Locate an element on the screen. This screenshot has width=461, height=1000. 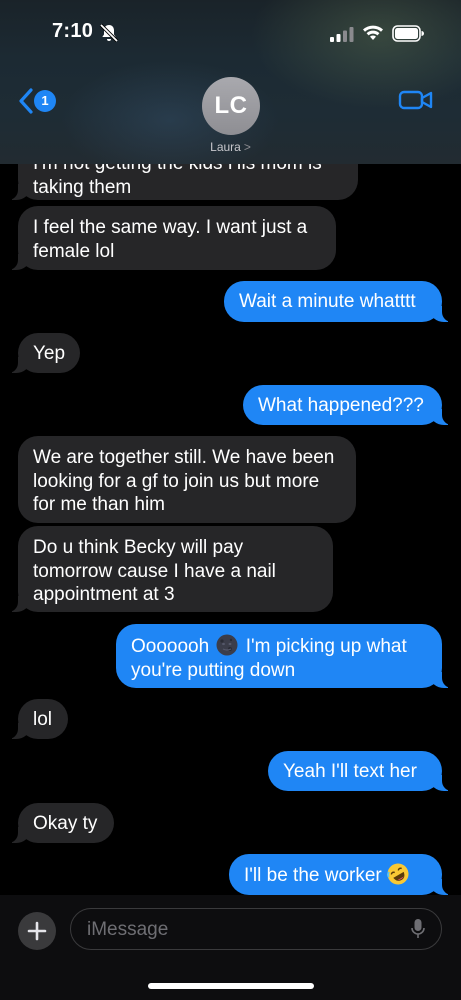
incoming-message-bubble: lol is located at coordinates (38, 719).